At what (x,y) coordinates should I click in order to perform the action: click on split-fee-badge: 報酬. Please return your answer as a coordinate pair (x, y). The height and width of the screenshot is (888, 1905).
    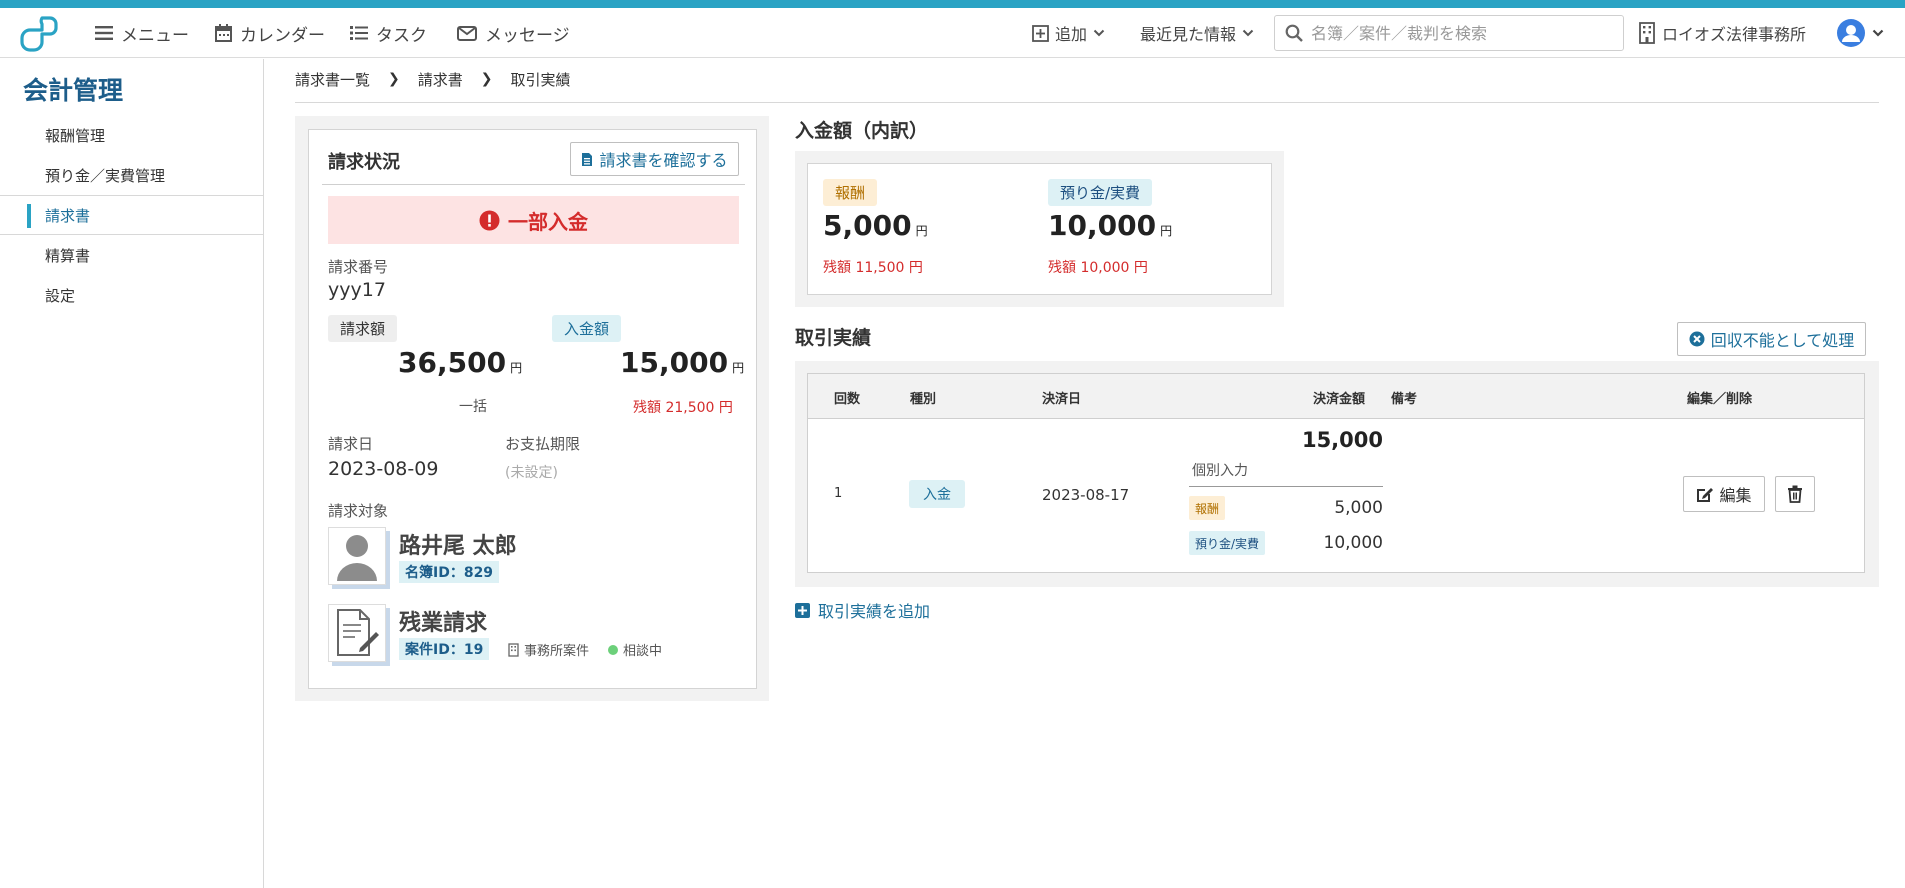
    Looking at the image, I should click on (1207, 508).